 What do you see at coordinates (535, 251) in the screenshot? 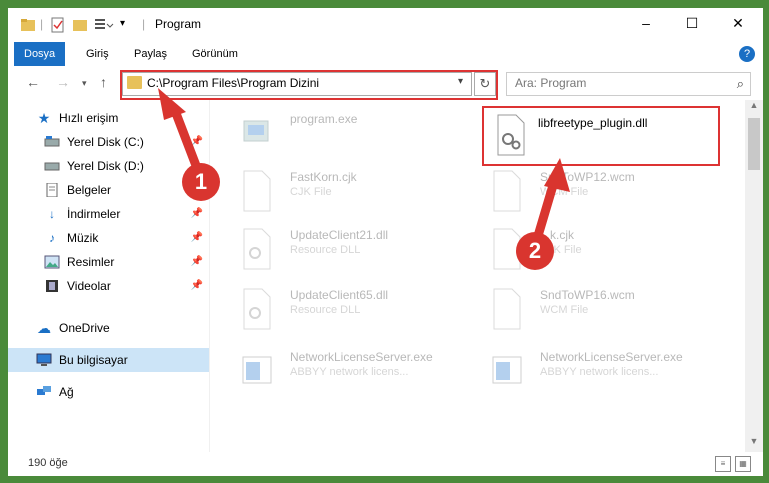
I see `step-2-badge: 2` at bounding box center [535, 251].